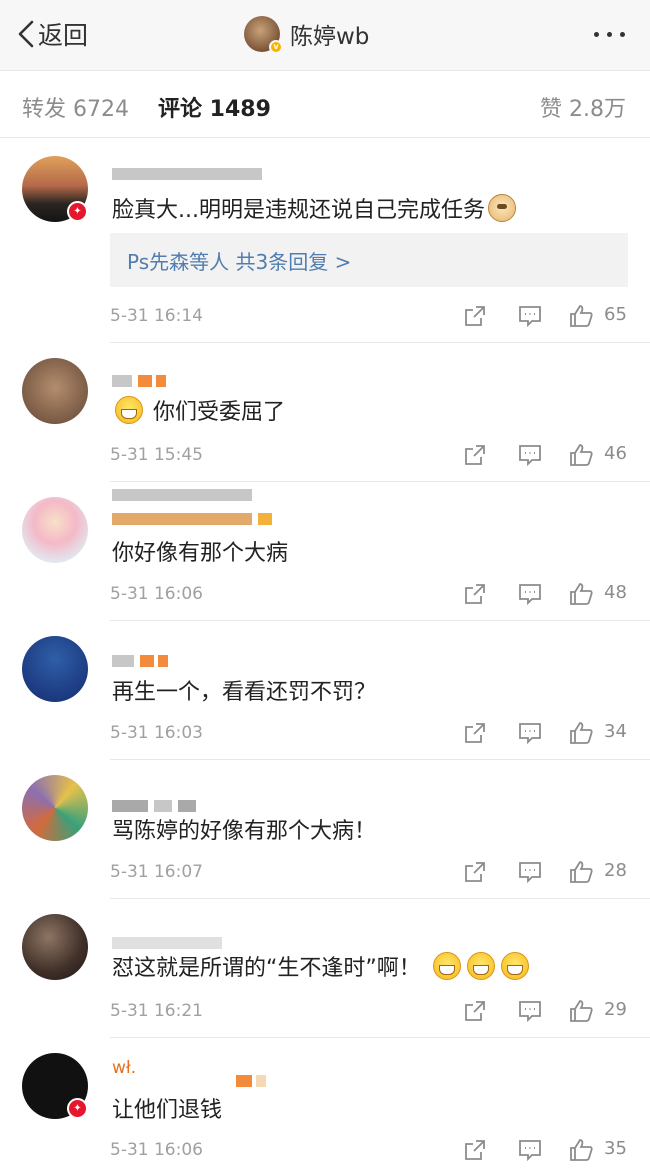 This screenshot has height=1174, width=650. Describe the element at coordinates (615, 731) in the screenshot. I see `like-count: 34` at that location.